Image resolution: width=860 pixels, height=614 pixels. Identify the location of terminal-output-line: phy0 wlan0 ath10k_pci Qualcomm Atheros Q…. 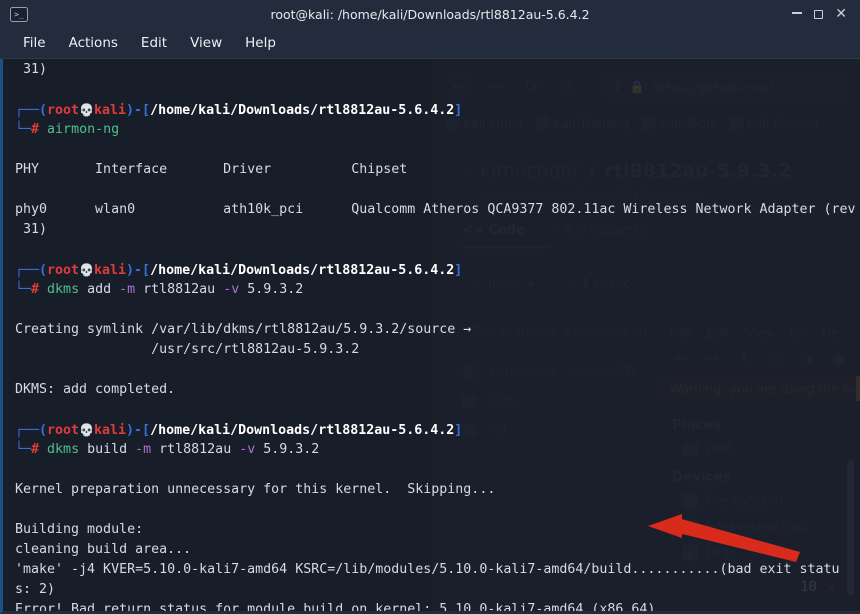
(437, 210).